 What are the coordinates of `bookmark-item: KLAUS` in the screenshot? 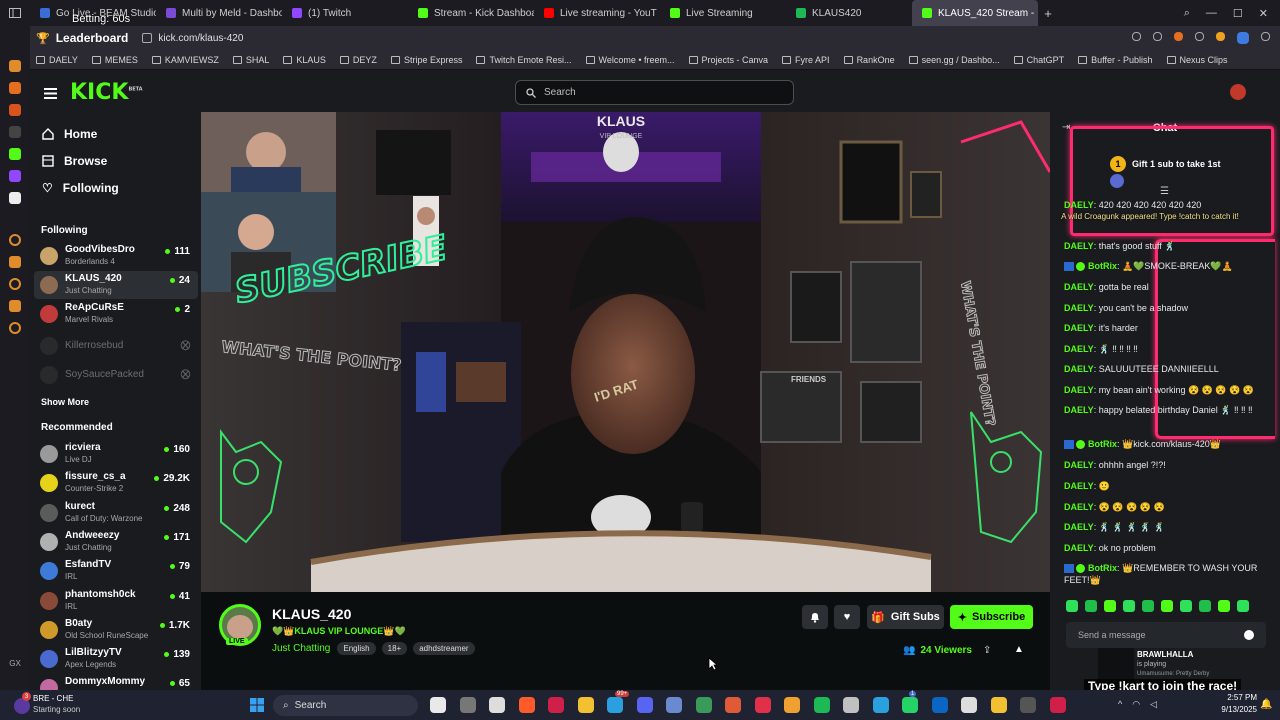 It's located at (304, 60).